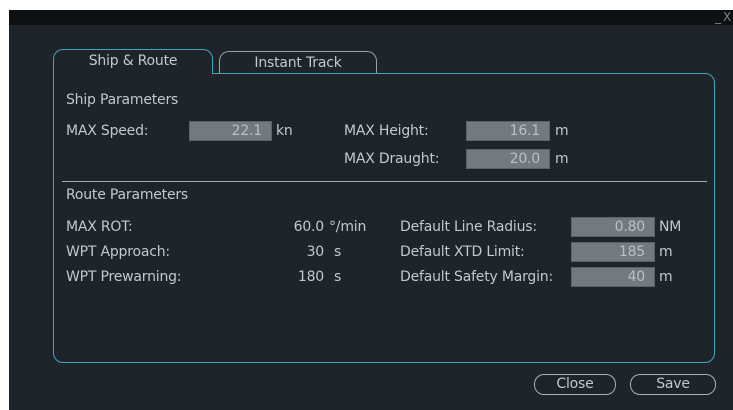  I want to click on line-radius-unit: NM, so click(670, 227).